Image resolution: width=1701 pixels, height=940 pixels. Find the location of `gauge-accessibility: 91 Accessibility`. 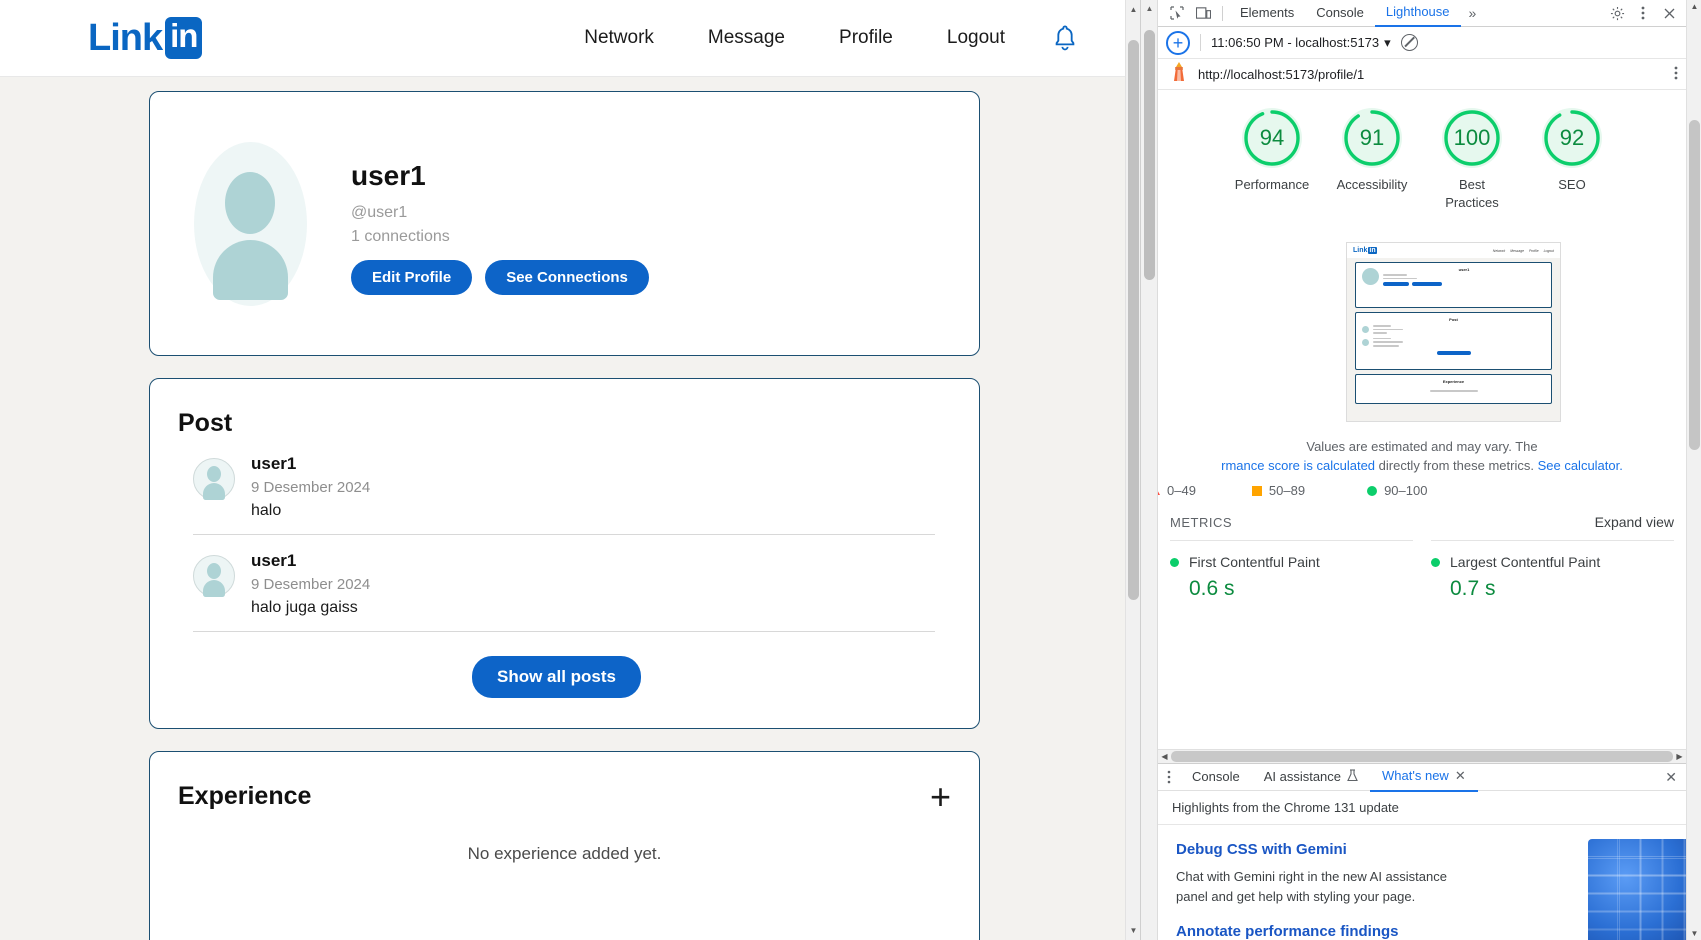

gauge-accessibility: 91 Accessibility is located at coordinates (1372, 159).